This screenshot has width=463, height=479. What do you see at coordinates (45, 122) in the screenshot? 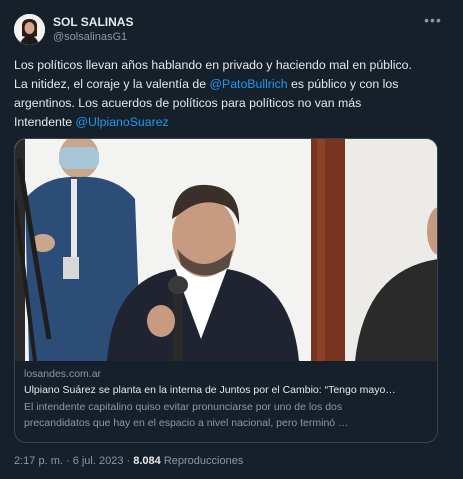
I see `tweet-text-segment: Intendente` at bounding box center [45, 122].